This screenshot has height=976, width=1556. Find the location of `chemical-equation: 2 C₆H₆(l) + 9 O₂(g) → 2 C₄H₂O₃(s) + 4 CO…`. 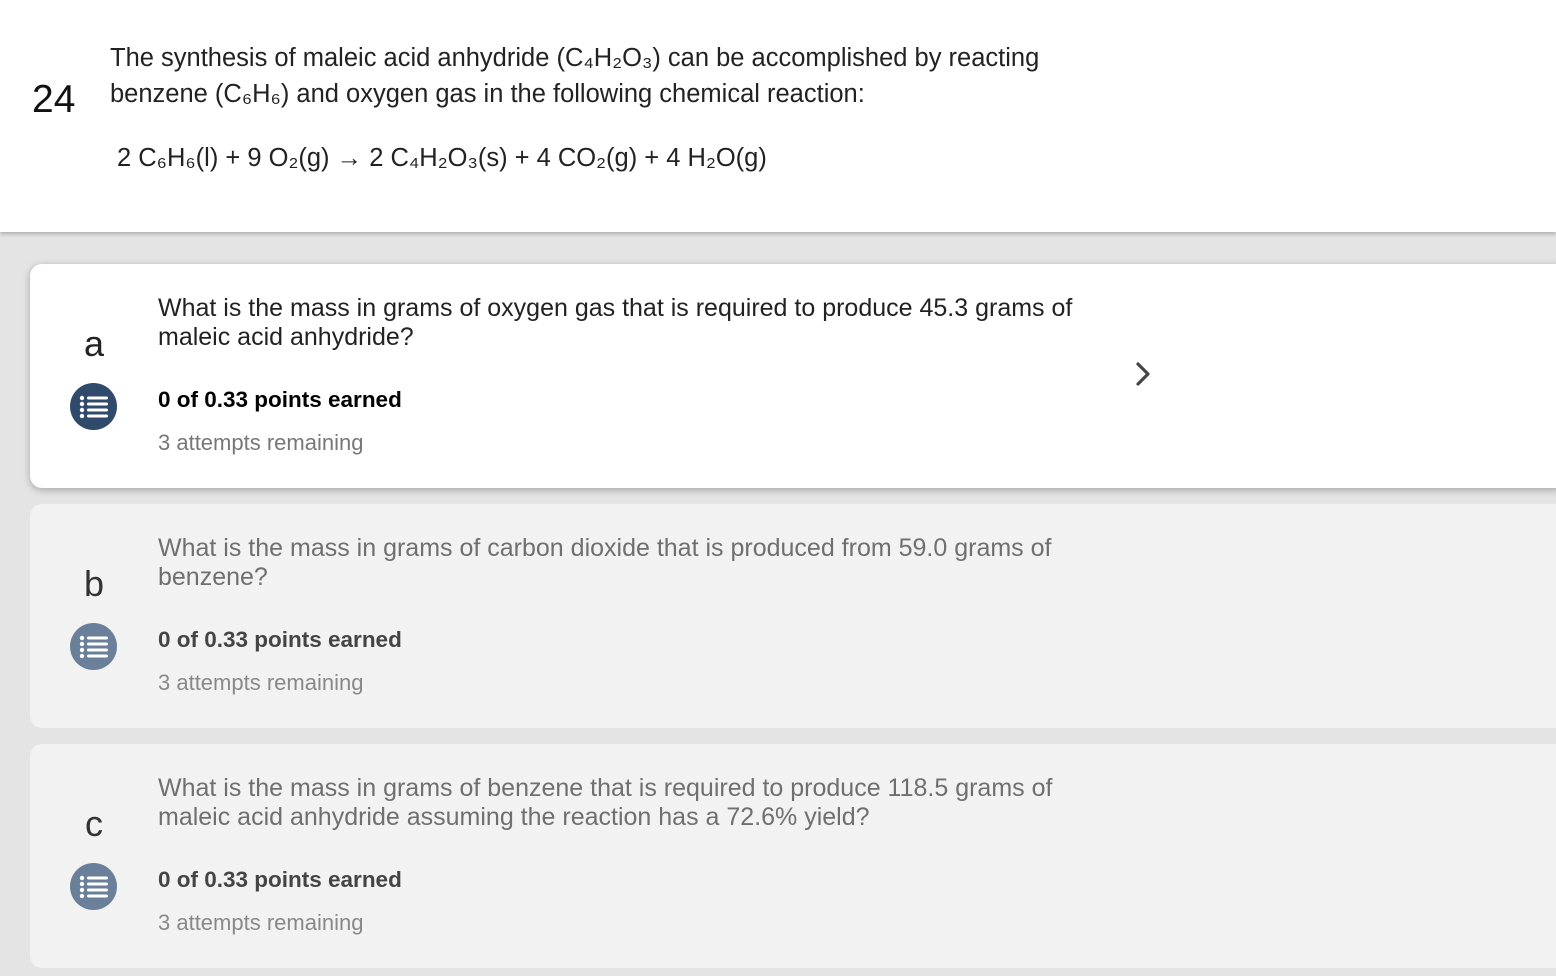

chemical-equation: 2 C₆H₆(l) + 9 O₂(g) → 2 C₄H₂O₃(s) + 4 CO… is located at coordinates (442, 158).